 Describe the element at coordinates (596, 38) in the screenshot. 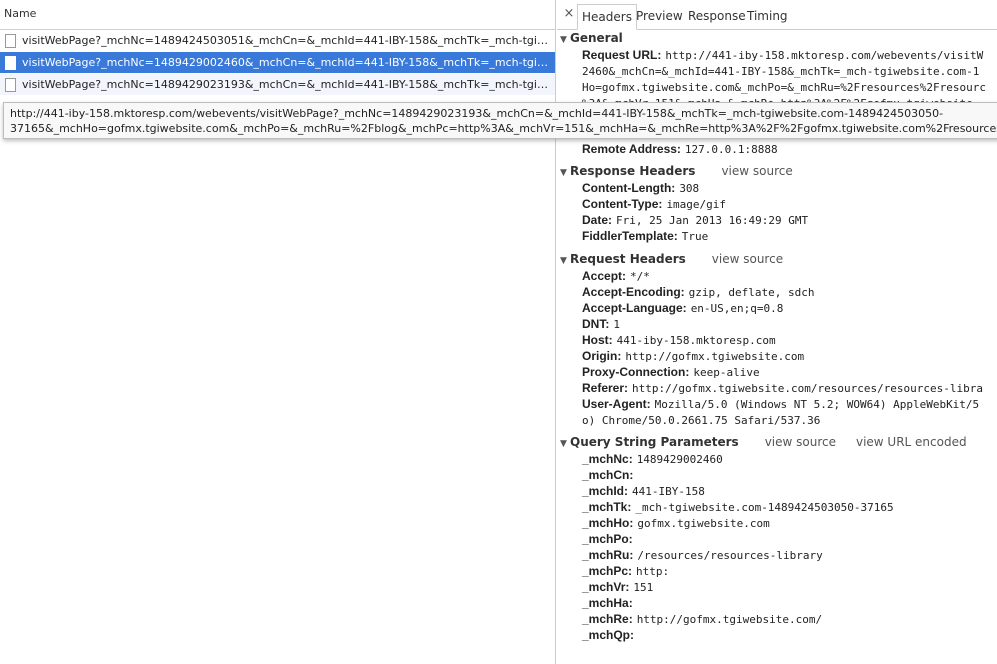

I see `section-title: General` at that location.